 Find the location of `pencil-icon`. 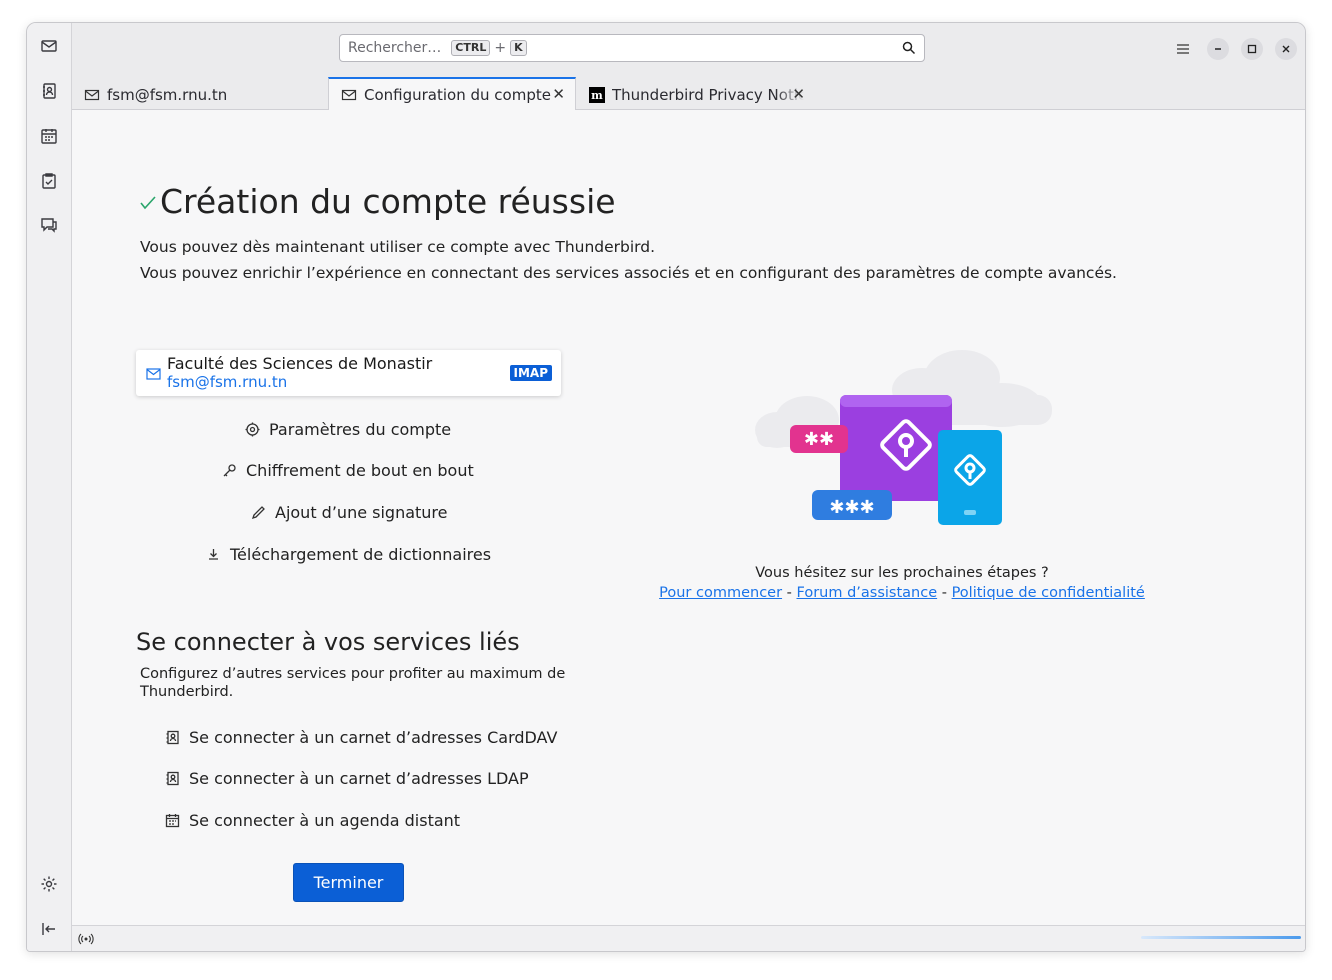

pencil-icon is located at coordinates (258, 513).